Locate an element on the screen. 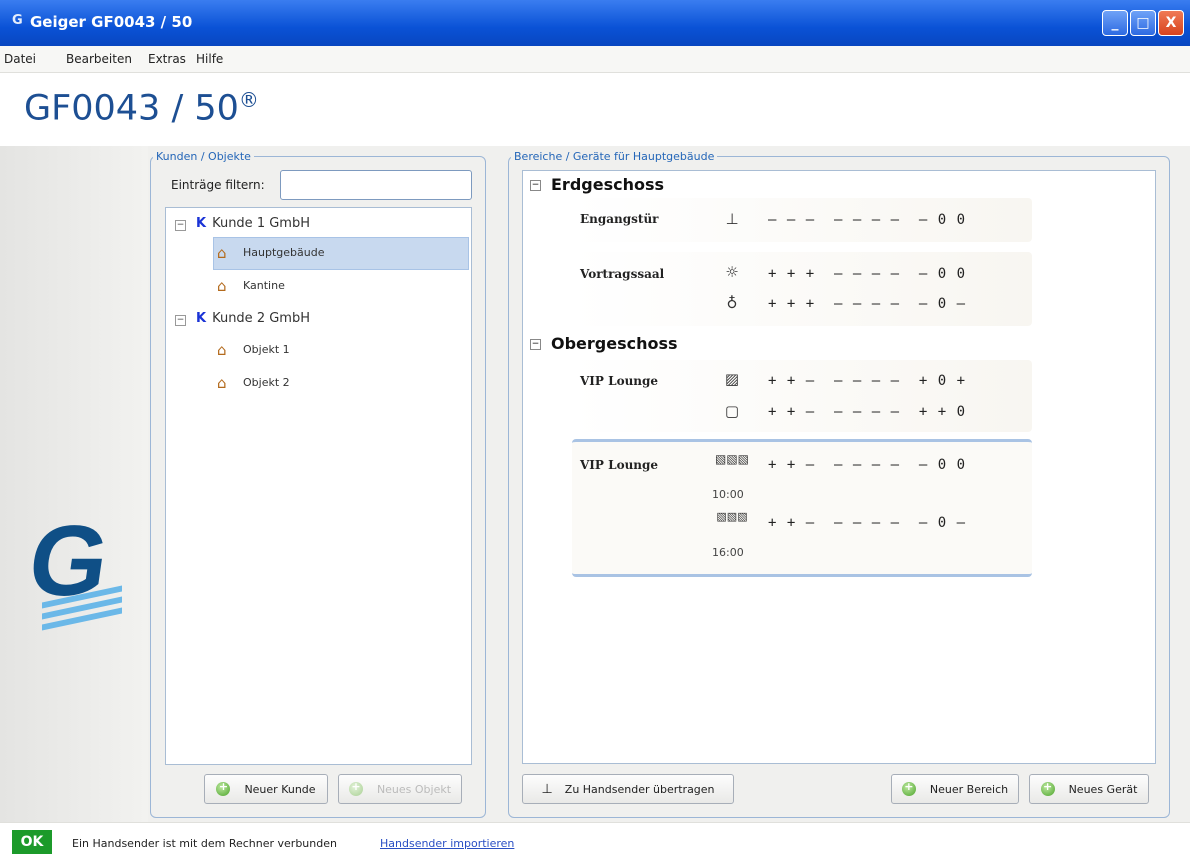 This screenshot has width=1190, height=857. areas-legend: Bereiche / Geräte für Hauptgebäude is located at coordinates (614, 156).